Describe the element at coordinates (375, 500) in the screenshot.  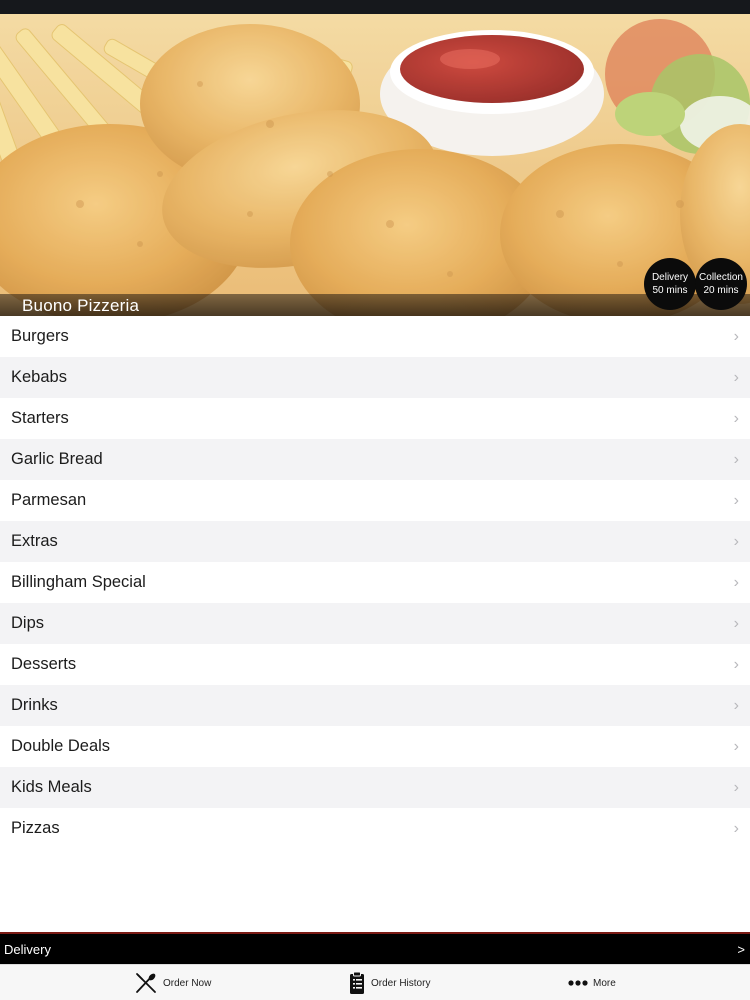
I see `menu-item-parmesan: Parmesan ›` at that location.